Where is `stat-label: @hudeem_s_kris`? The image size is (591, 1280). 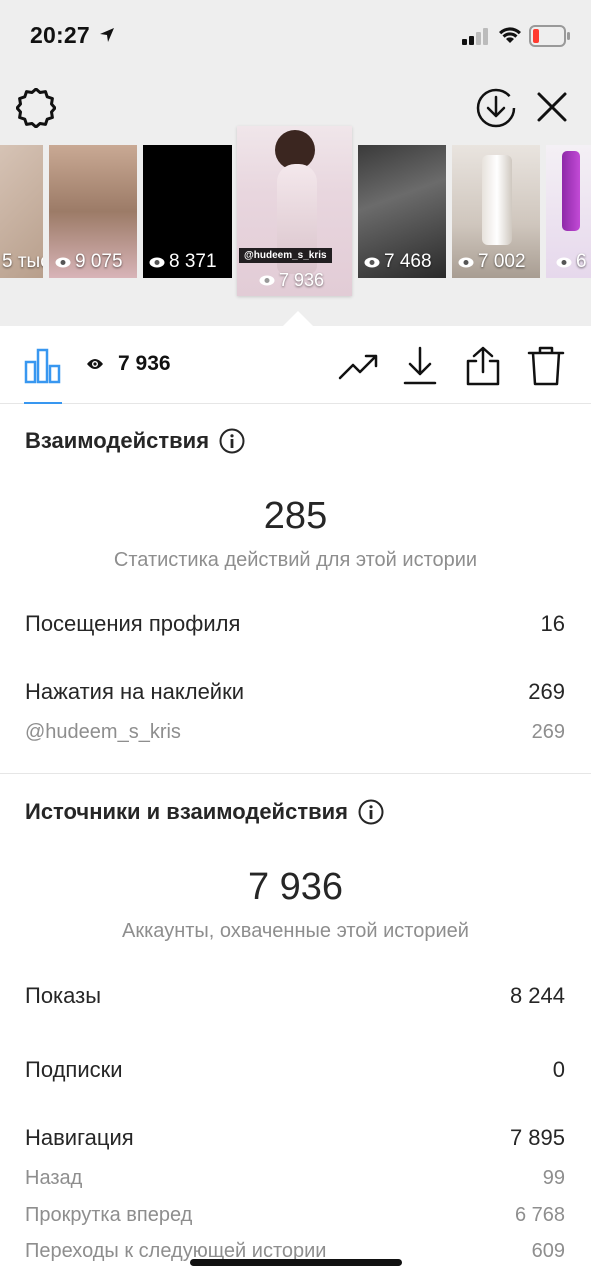 stat-label: @hudeem_s_kris is located at coordinates (103, 732).